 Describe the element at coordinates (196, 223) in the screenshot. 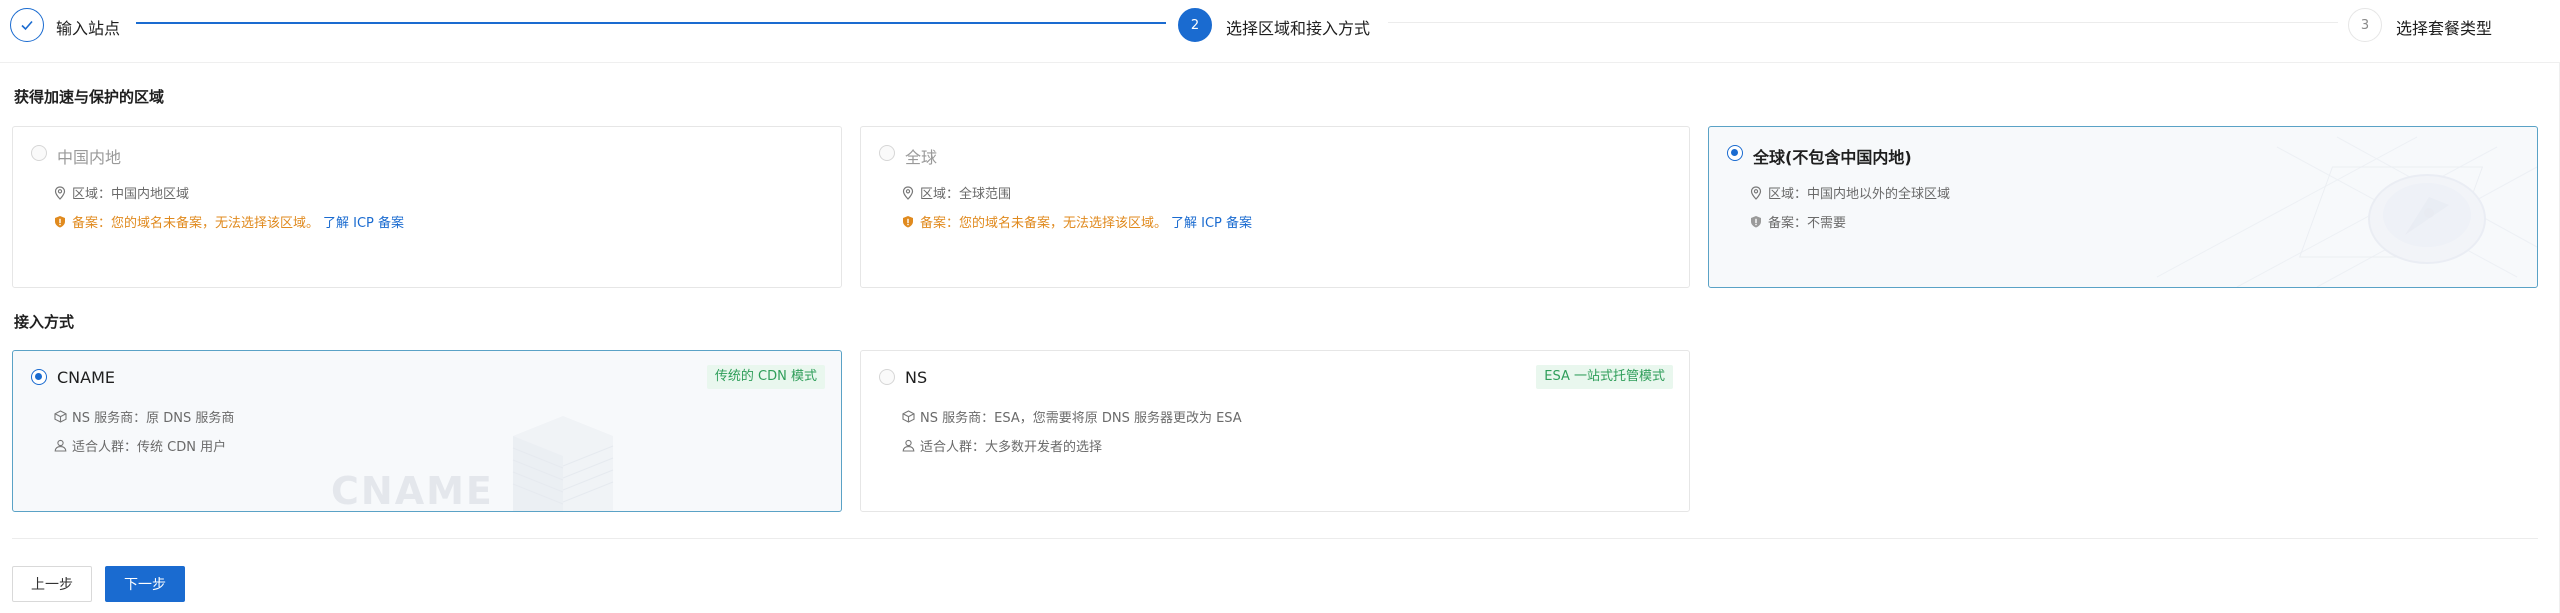

I see `region-mainland-icp: 备案：您的域名未备案，无法选择该区域。` at that location.